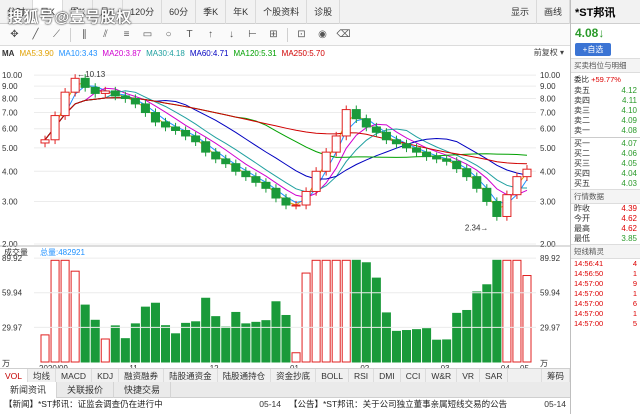  I want to click on rectangle-icon: ▭, so click(147, 34).